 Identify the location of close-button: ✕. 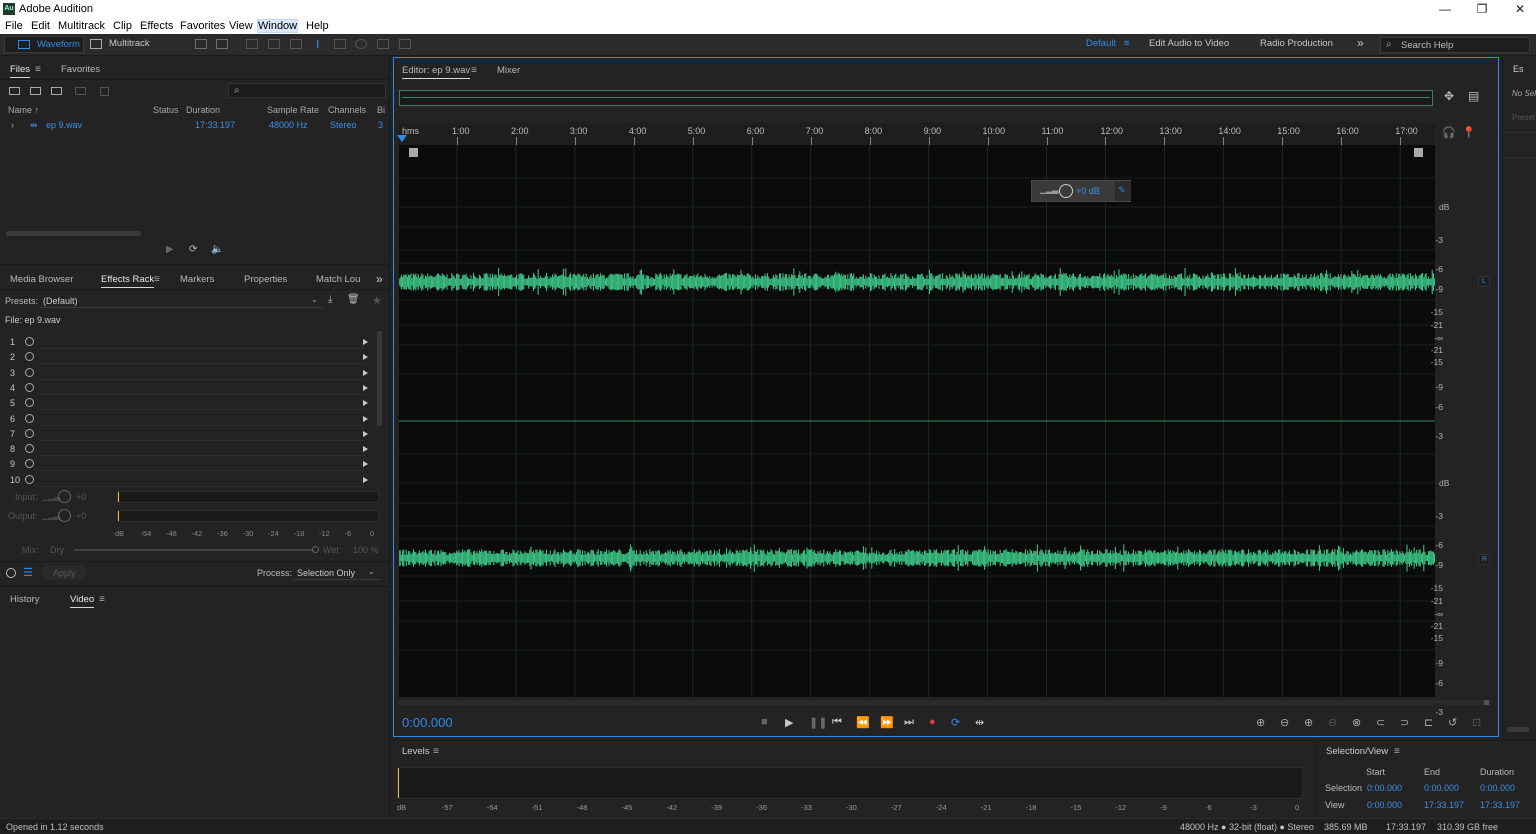
(1520, 9).